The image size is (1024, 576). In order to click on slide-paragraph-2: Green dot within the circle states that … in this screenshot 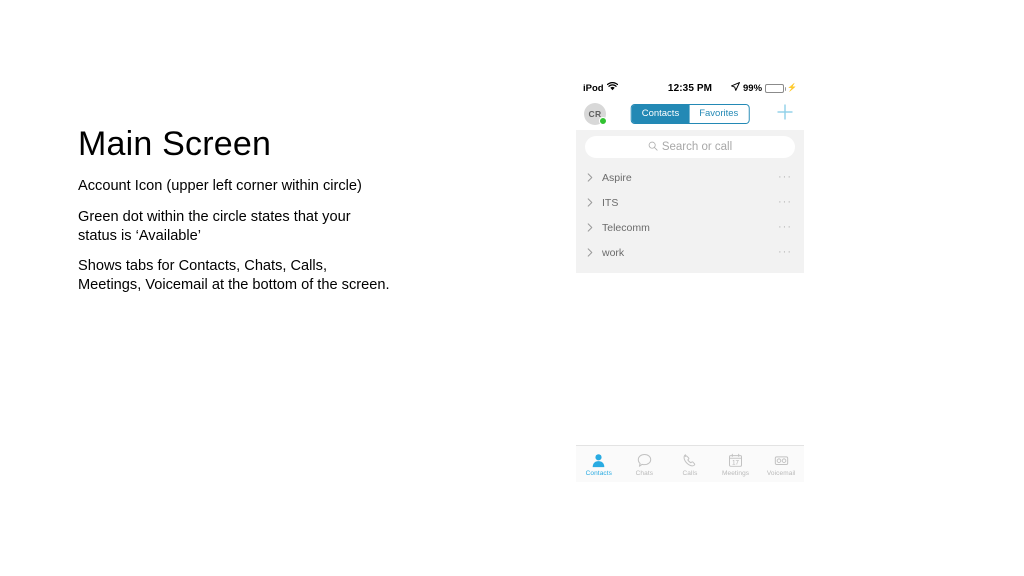, I will do `click(214, 226)`.